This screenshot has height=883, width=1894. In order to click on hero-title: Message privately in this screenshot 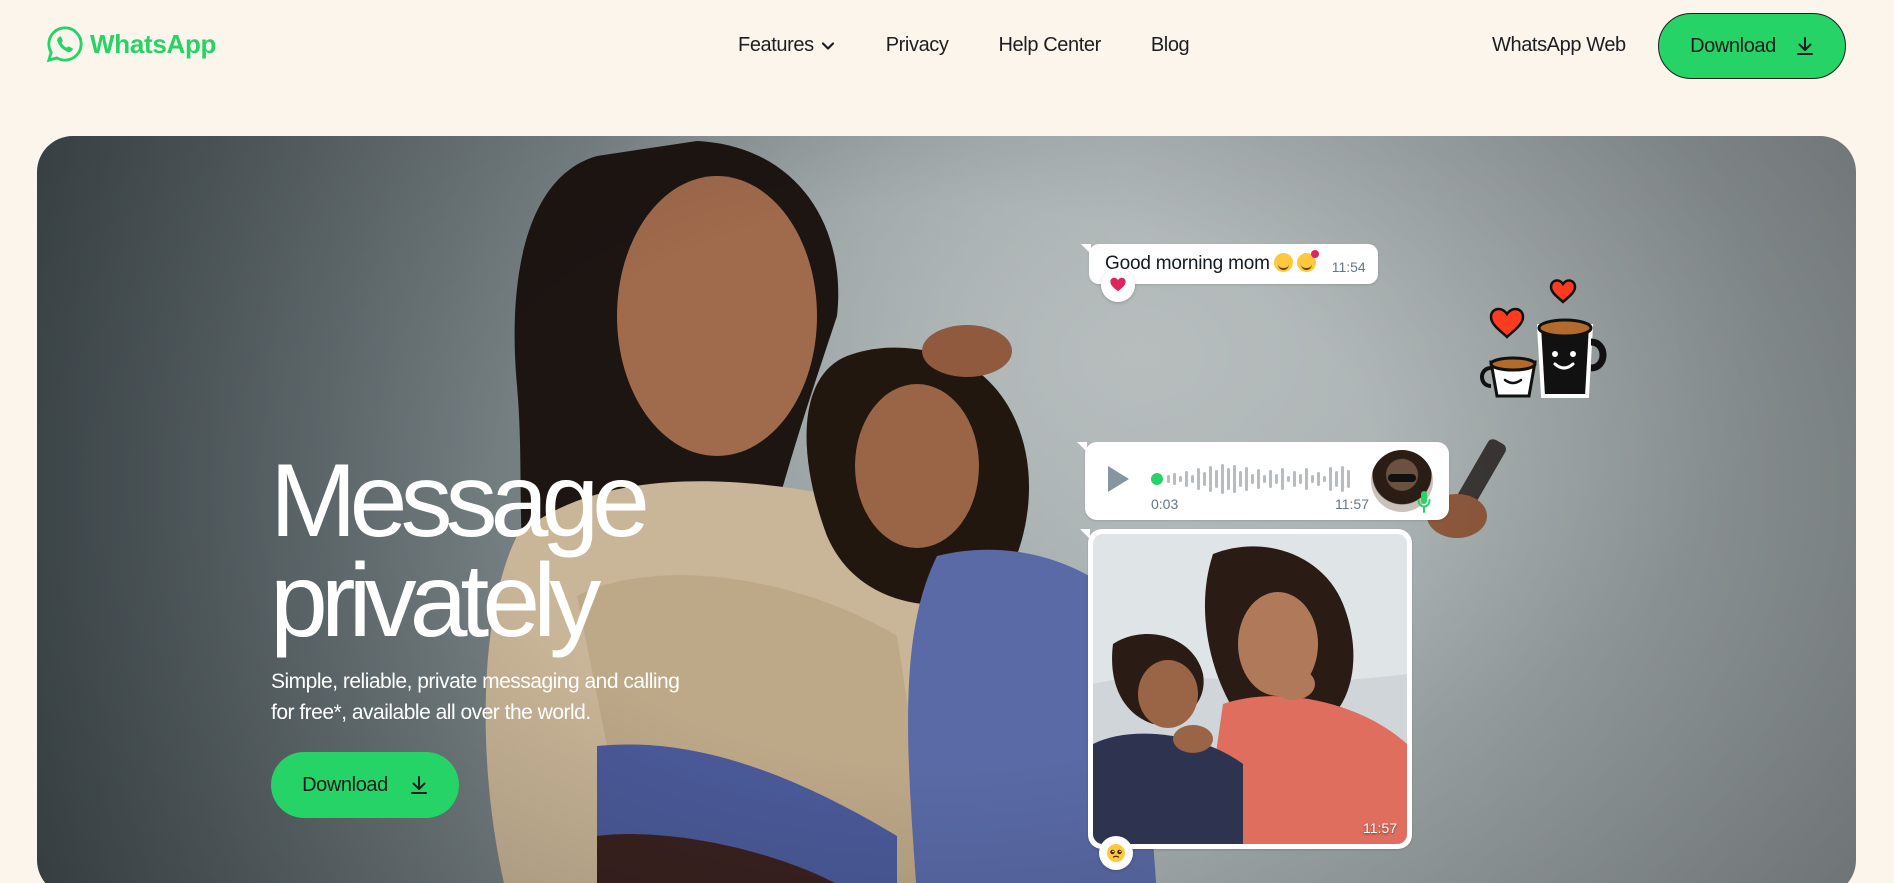, I will do `click(460, 551)`.